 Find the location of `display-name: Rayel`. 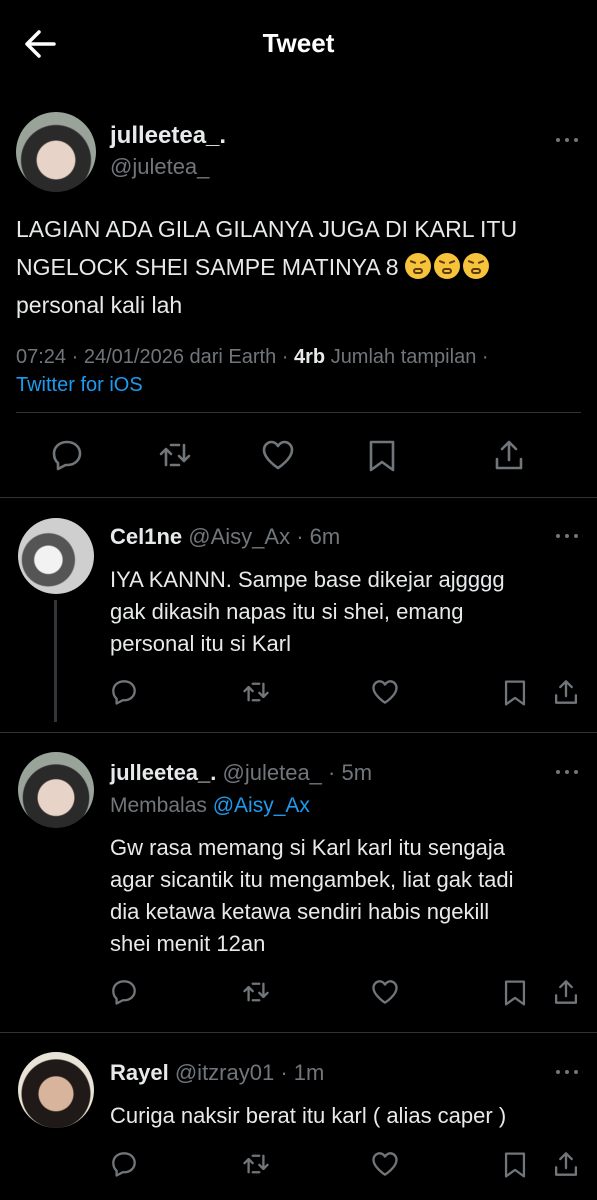

display-name: Rayel is located at coordinates (139, 1072).